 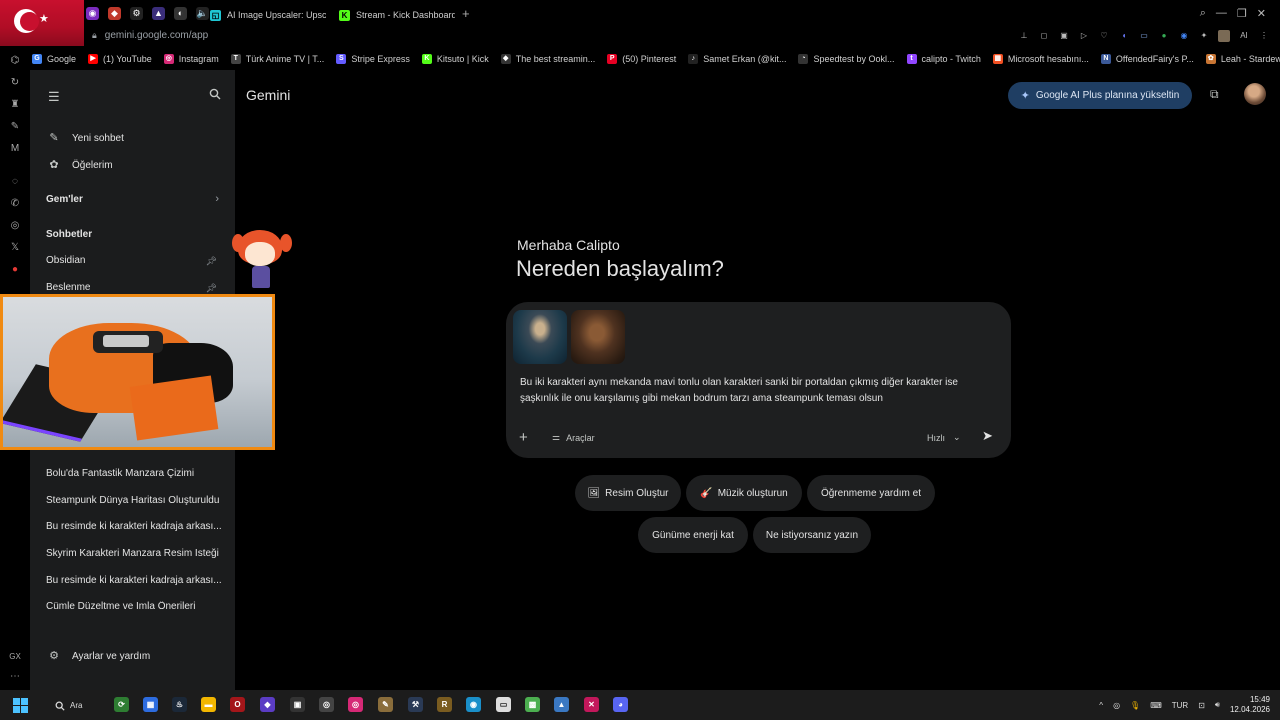 I want to click on obs-icon: ▣, so click(x=297, y=704).